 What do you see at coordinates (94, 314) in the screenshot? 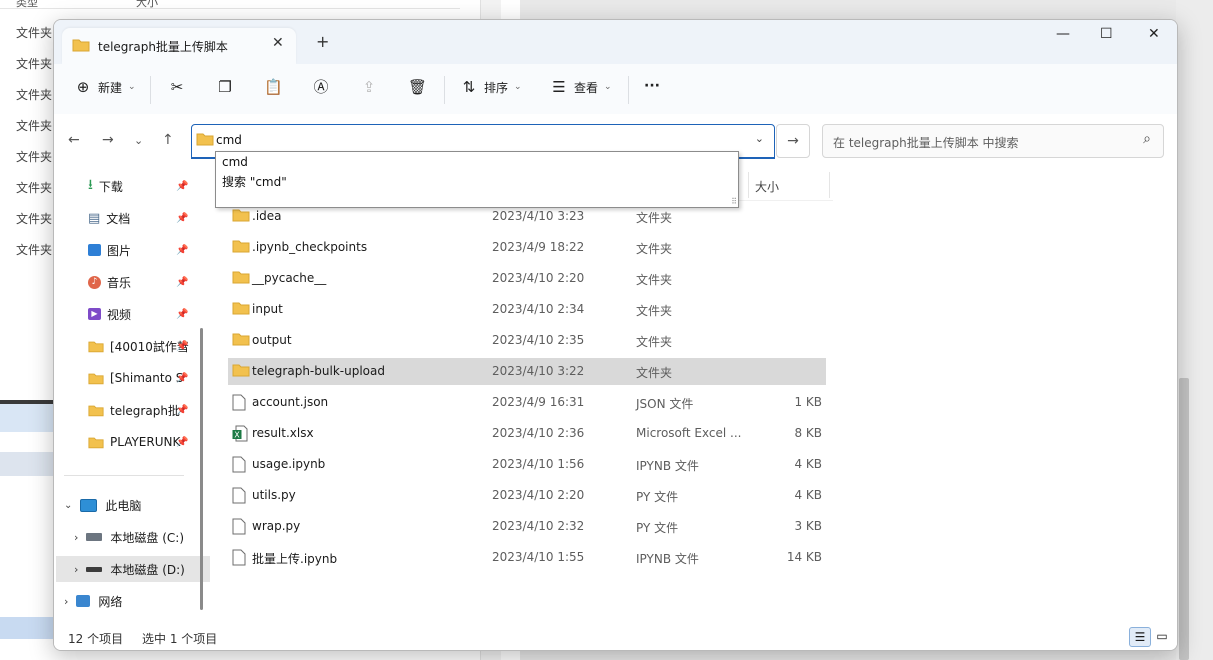
I see `video-icon: ▶` at bounding box center [94, 314].